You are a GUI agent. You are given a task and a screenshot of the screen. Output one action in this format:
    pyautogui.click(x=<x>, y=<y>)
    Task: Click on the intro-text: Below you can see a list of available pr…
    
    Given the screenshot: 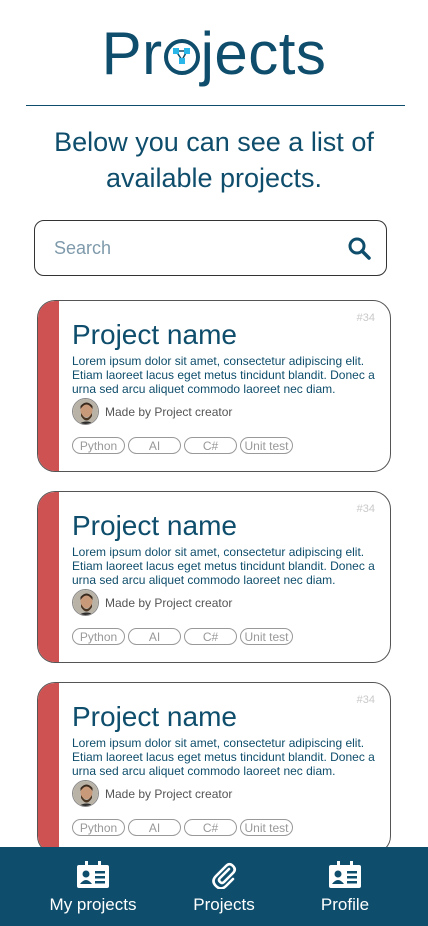 What is the action you would take?
    pyautogui.click(x=214, y=160)
    